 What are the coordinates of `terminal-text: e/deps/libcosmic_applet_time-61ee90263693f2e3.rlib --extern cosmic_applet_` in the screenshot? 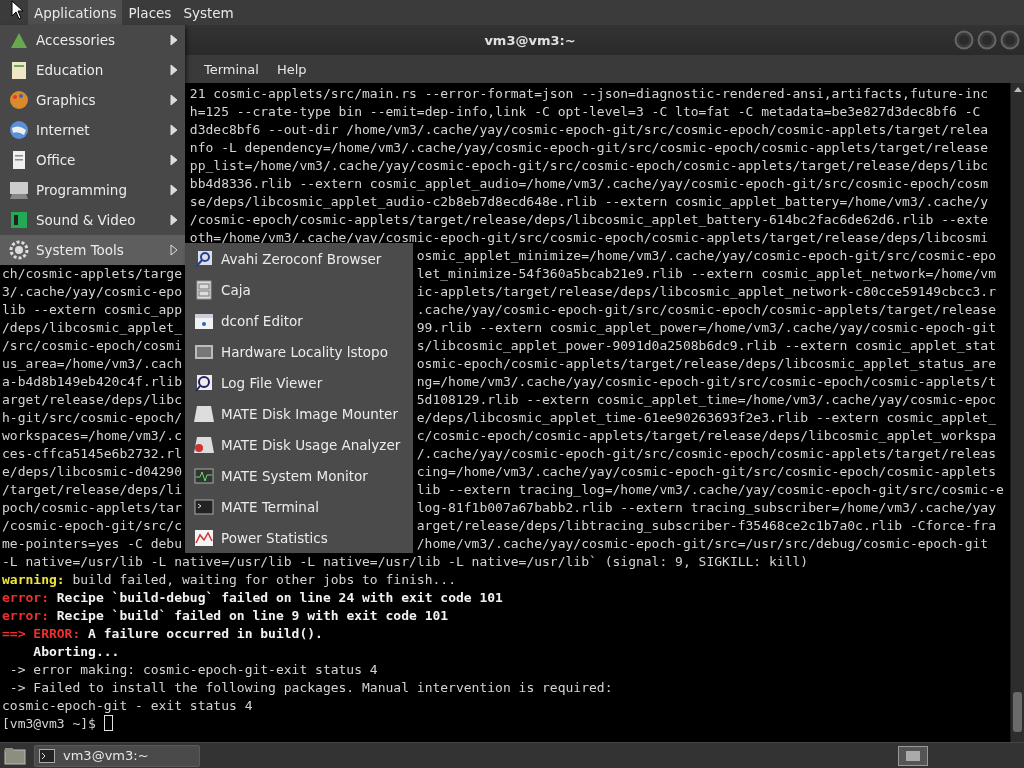 It's located at (706, 418).